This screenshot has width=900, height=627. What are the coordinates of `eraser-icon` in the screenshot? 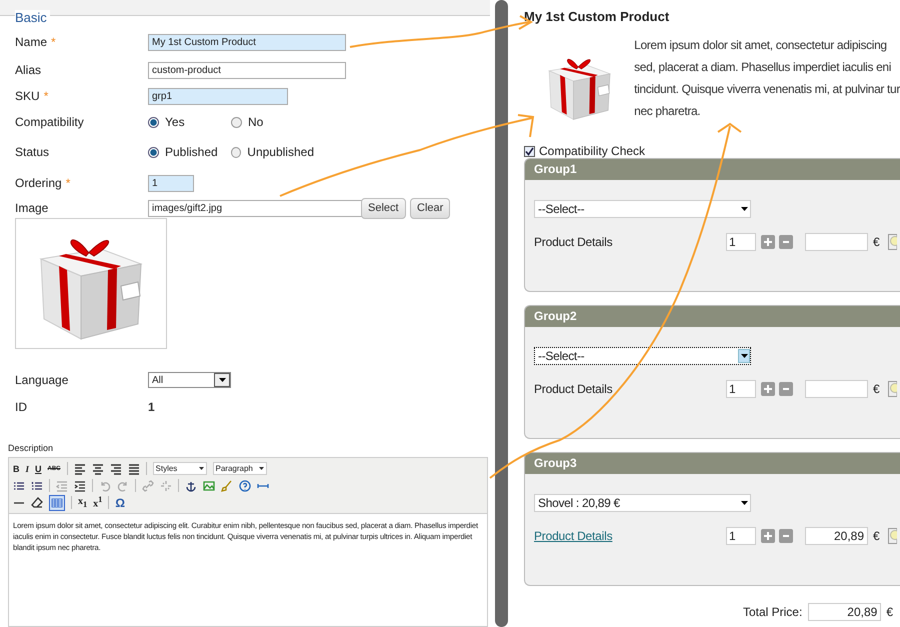 It's located at (37, 502).